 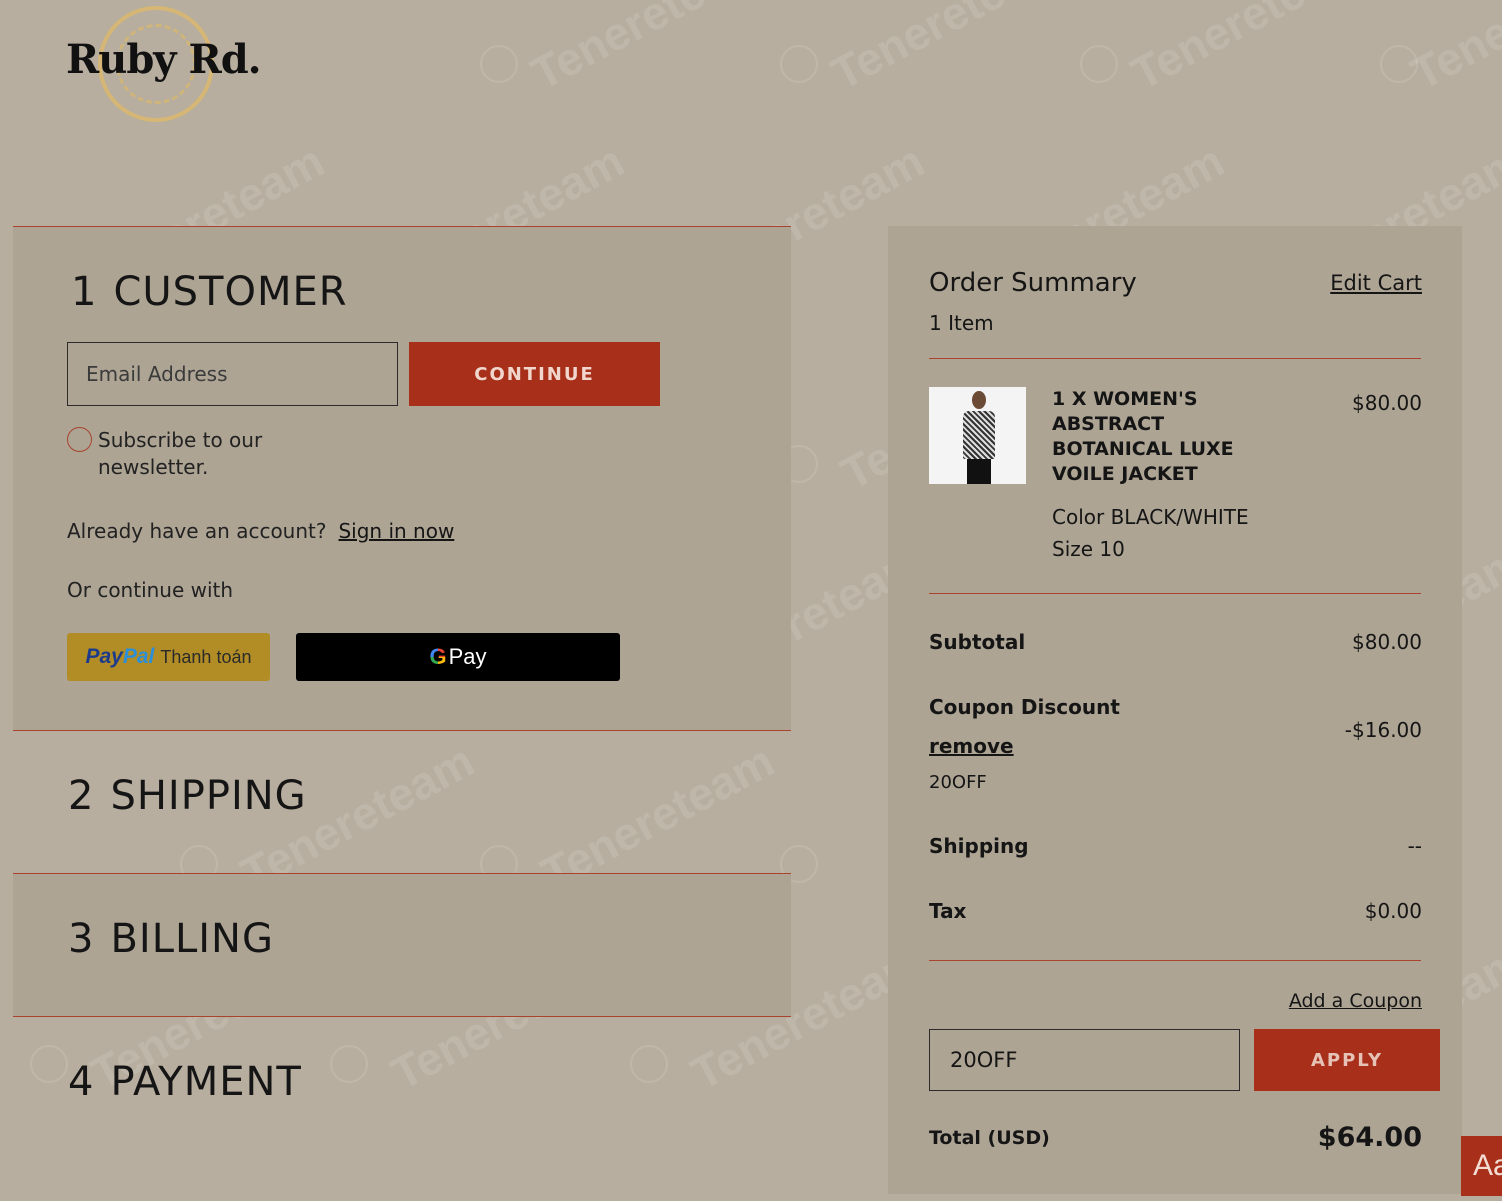 I want to click on step-label: SHIPPING, so click(x=208, y=796).